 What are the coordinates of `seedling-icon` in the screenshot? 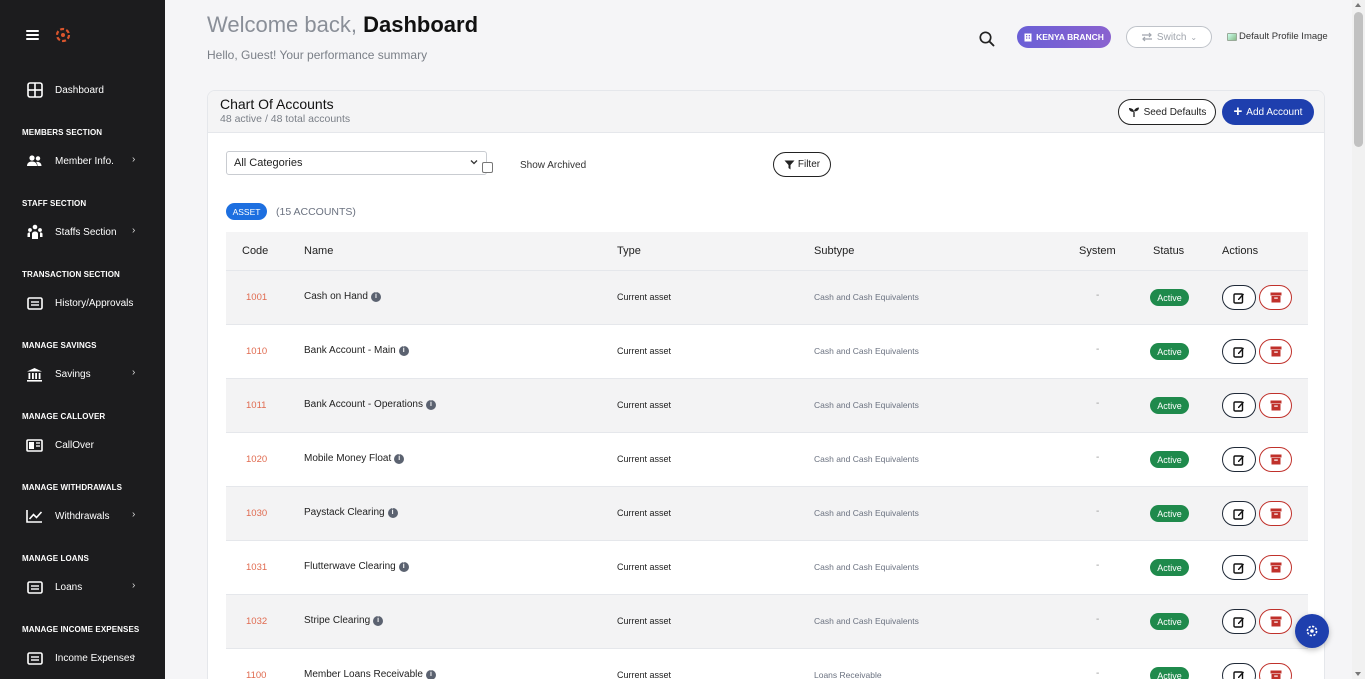 It's located at (1133, 112).